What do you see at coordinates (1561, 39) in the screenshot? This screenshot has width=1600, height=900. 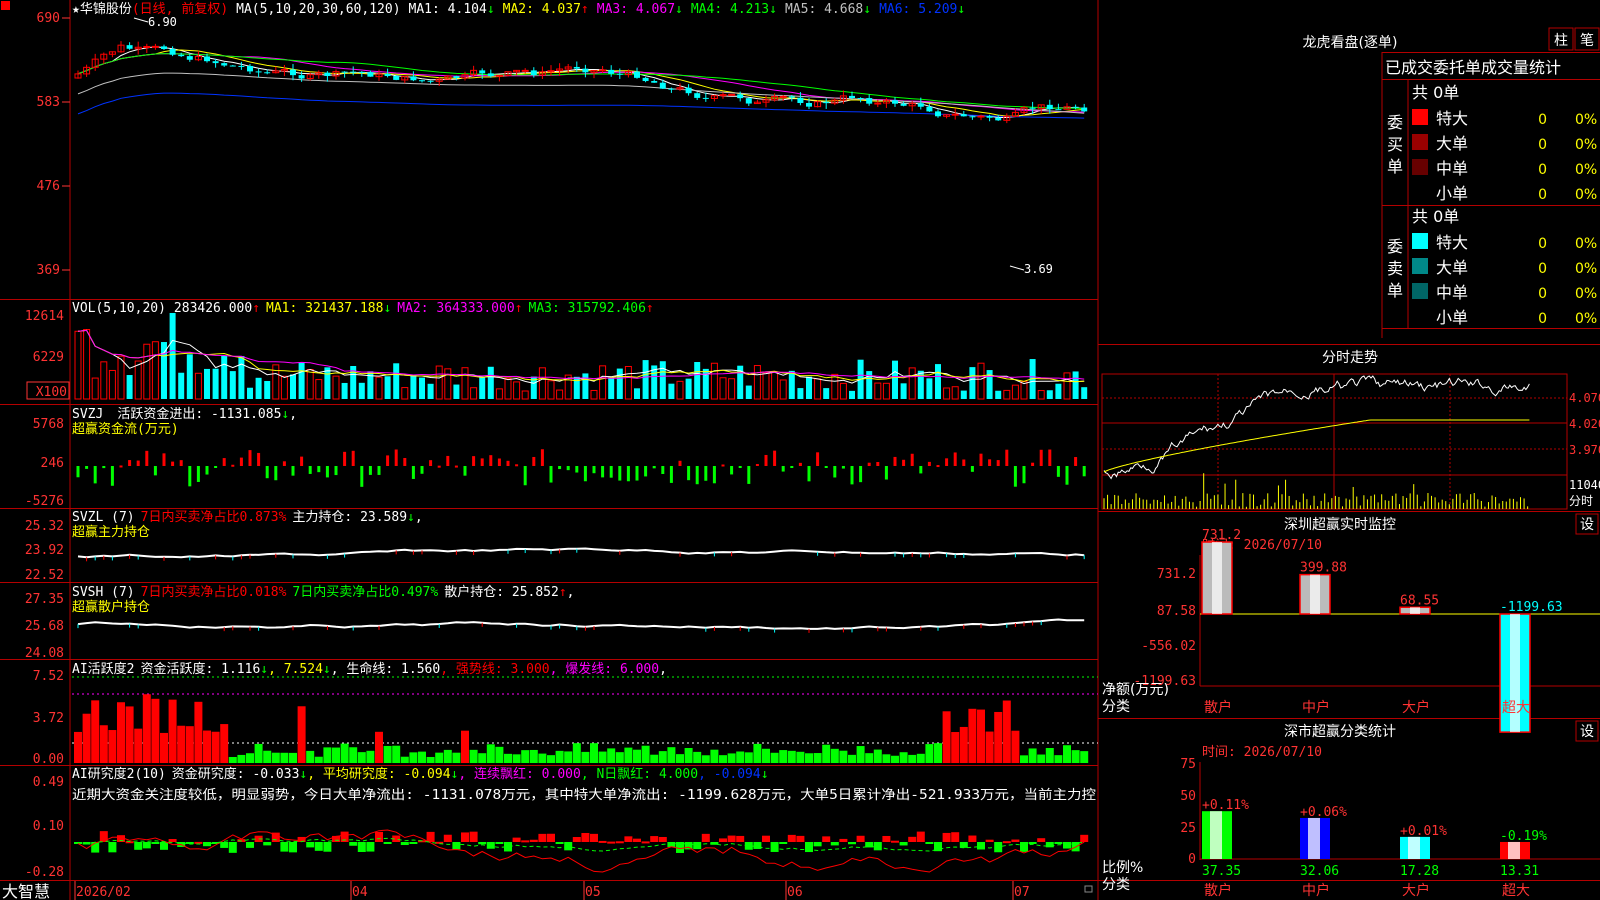 I see `bar-view-button: 柱` at bounding box center [1561, 39].